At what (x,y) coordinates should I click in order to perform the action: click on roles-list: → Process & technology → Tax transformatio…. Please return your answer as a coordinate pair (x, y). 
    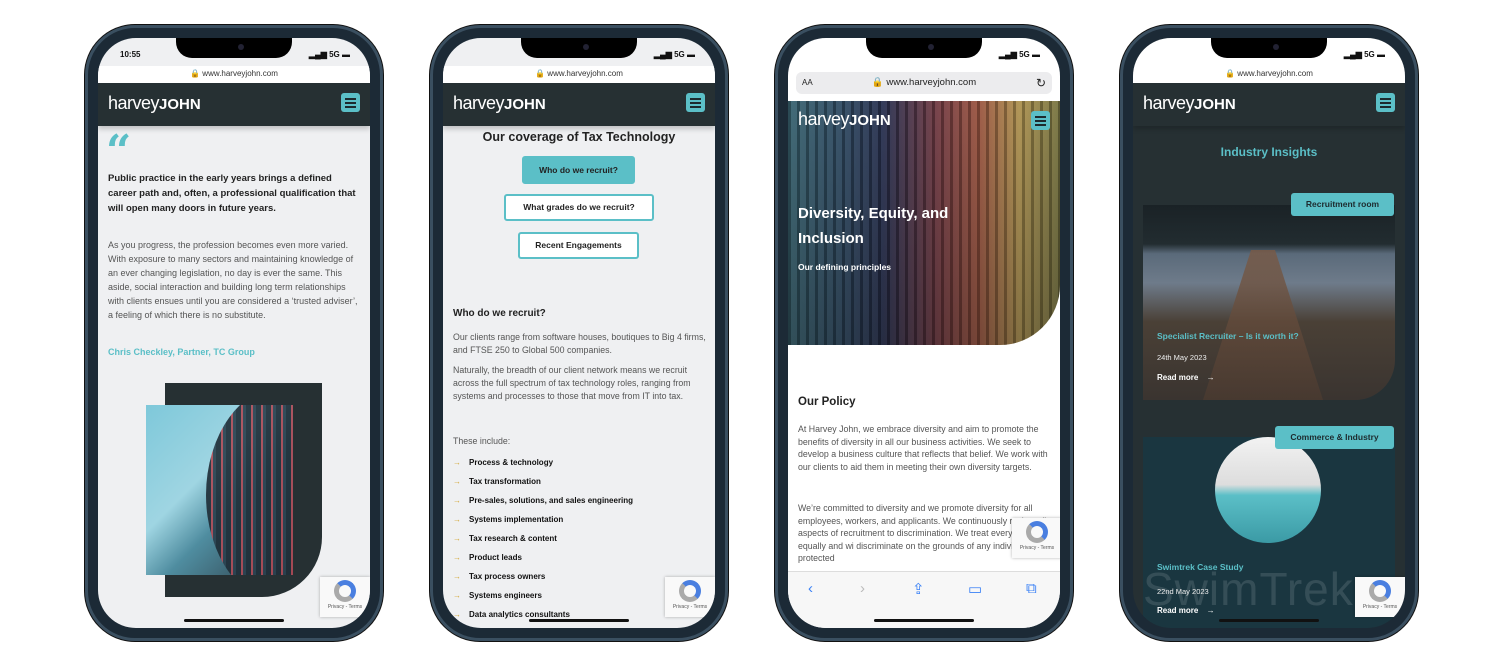
    Looking at the image, I should click on (543, 543).